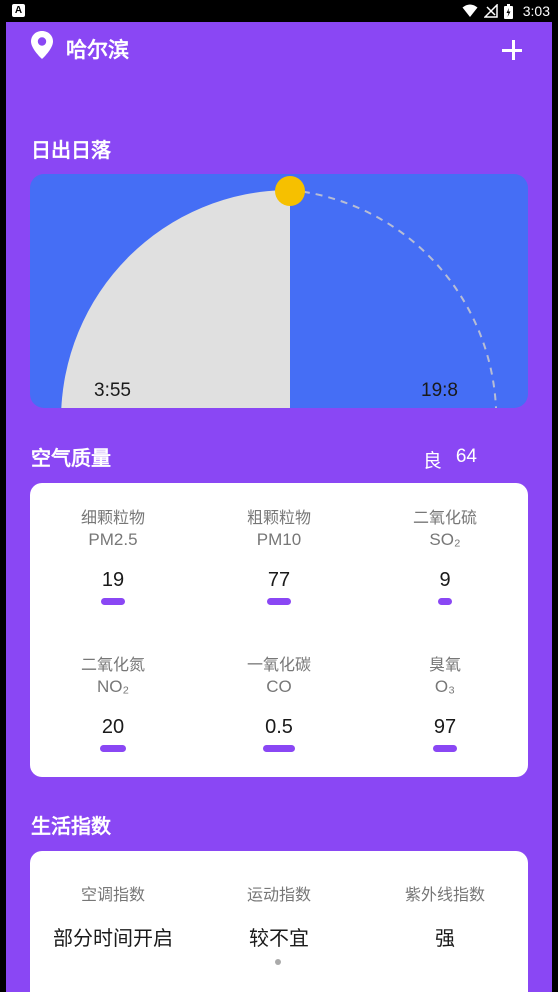 Image resolution: width=558 pixels, height=992 pixels. What do you see at coordinates (112, 664) in the screenshot?
I see `pollutant-name: 二氧化氮` at bounding box center [112, 664].